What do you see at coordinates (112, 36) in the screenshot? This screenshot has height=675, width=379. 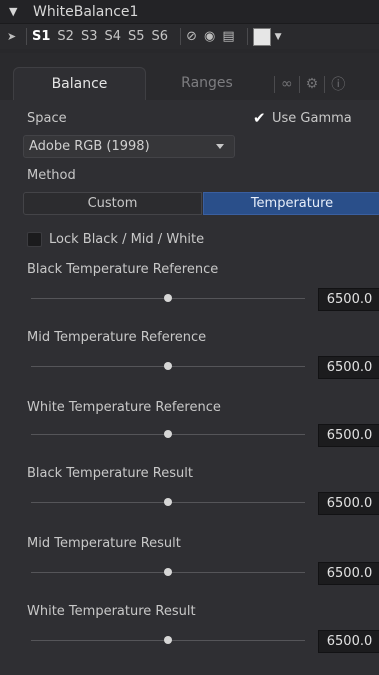 I see `version-s4: S4` at bounding box center [112, 36].